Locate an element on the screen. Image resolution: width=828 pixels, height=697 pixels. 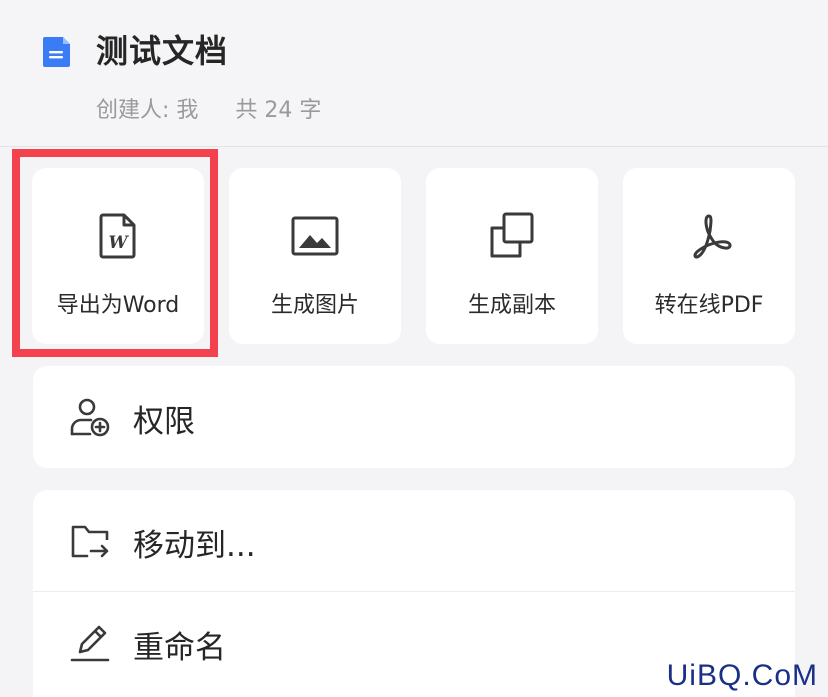
generate-image-label: 生成图片 is located at coordinates (314, 305).